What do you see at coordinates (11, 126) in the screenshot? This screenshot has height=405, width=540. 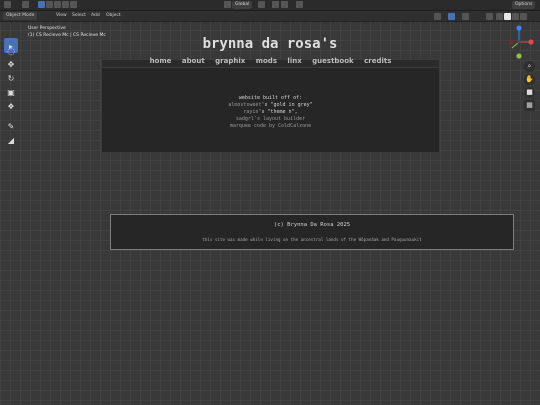 I see `annotate-tool-icon: ✎` at bounding box center [11, 126].